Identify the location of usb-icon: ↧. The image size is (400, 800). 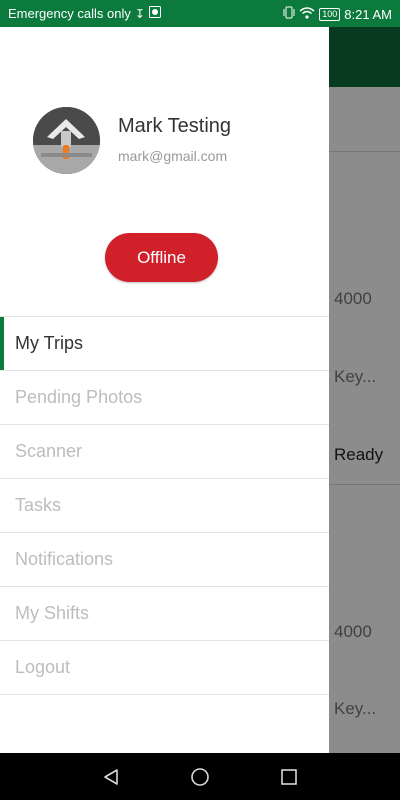
(139, 13).